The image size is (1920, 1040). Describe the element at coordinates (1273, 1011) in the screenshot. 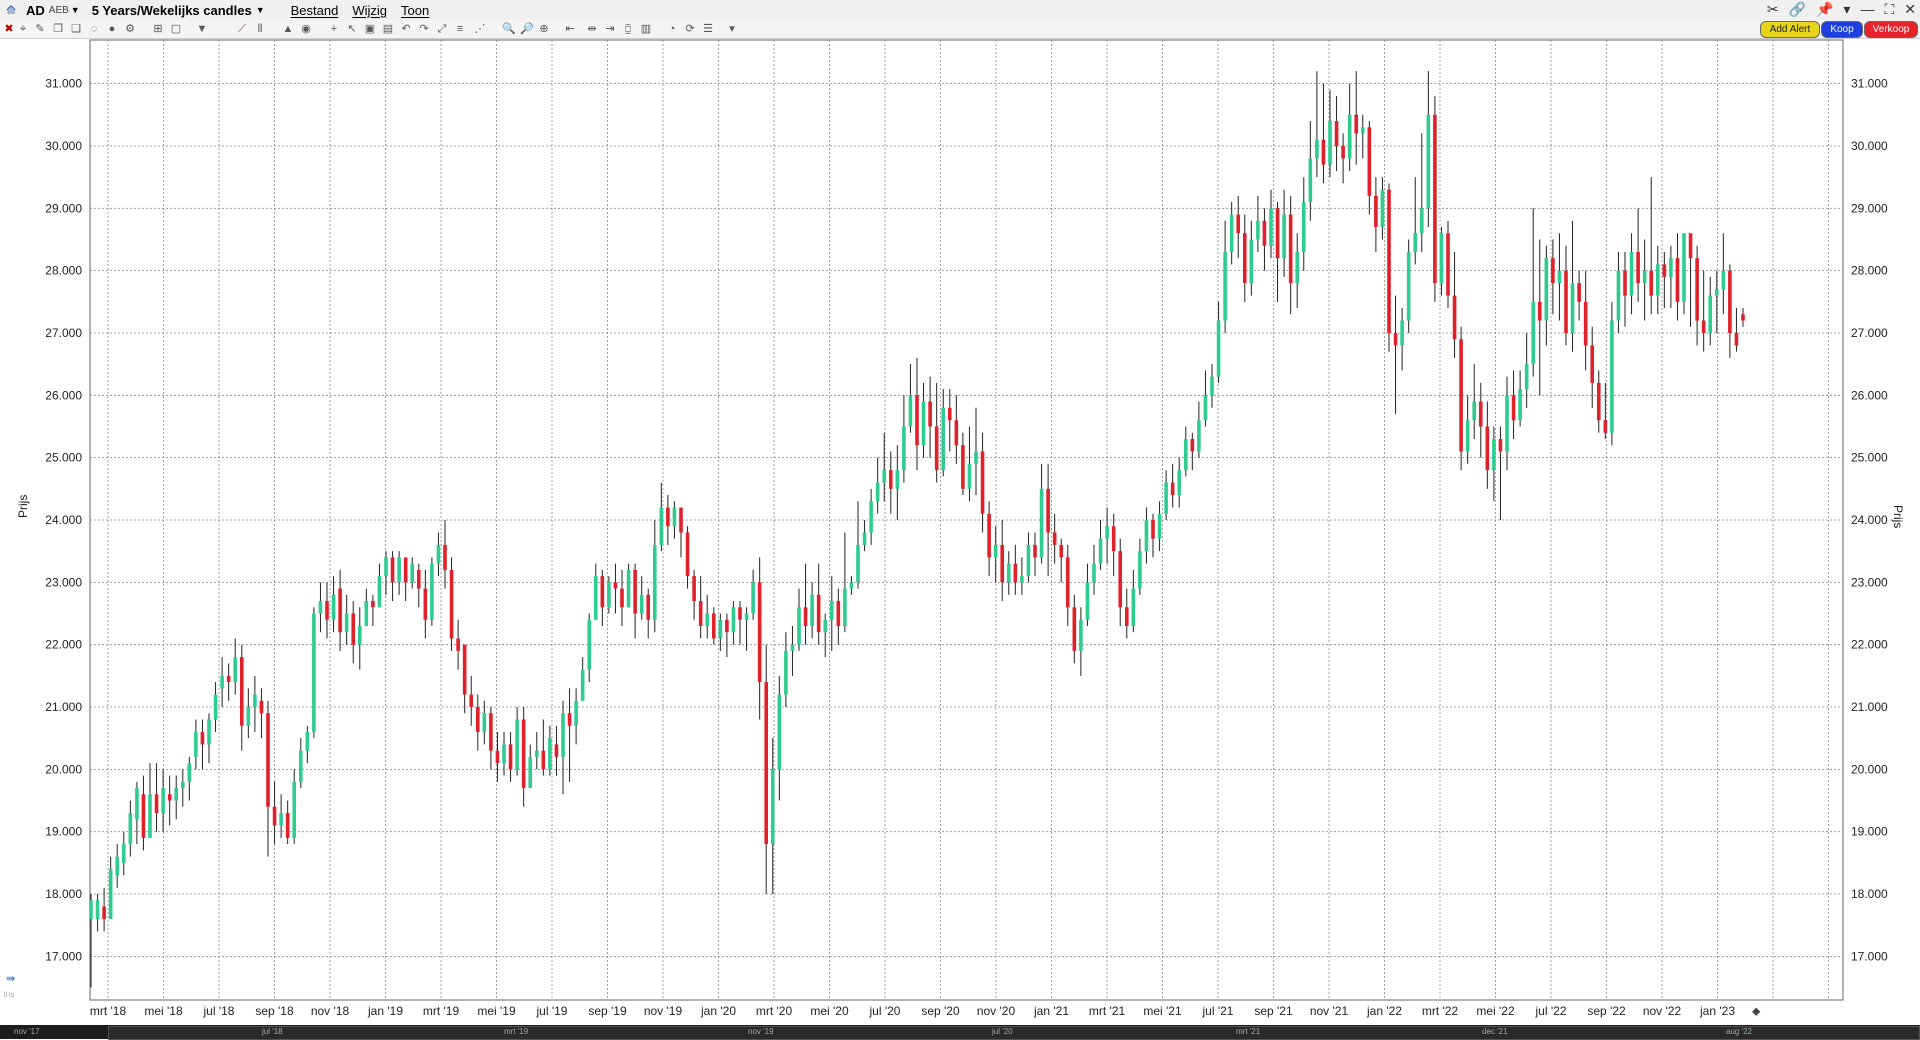

I see `x-tick-label: sep '21` at that location.